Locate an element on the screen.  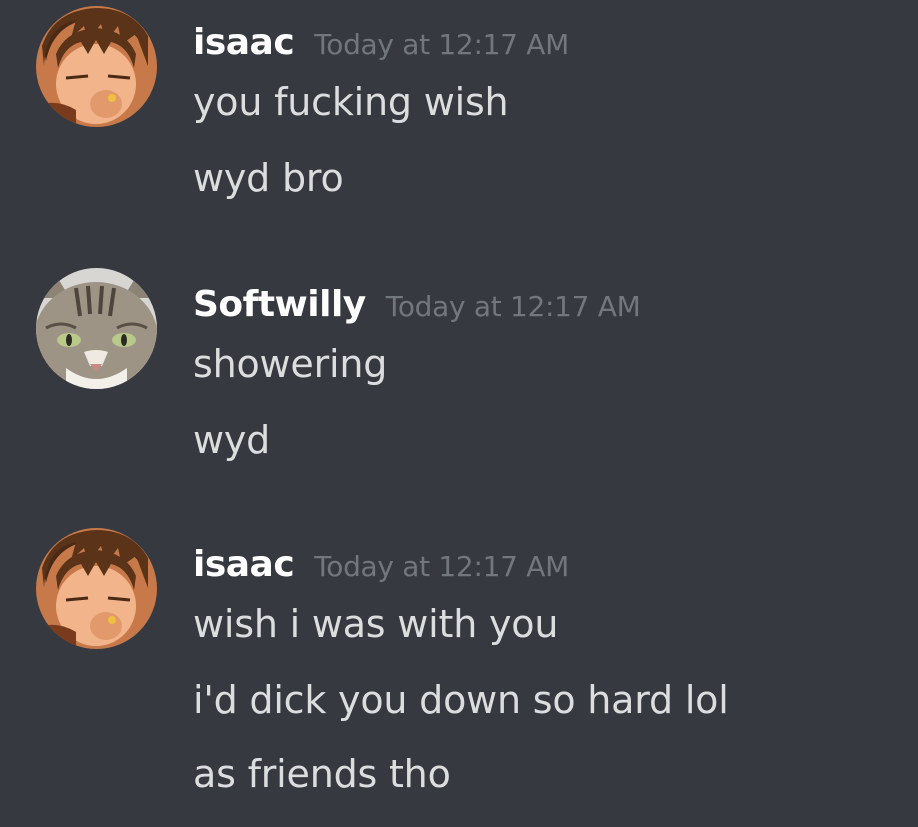
message-text: as friends tho is located at coordinates (322, 774).